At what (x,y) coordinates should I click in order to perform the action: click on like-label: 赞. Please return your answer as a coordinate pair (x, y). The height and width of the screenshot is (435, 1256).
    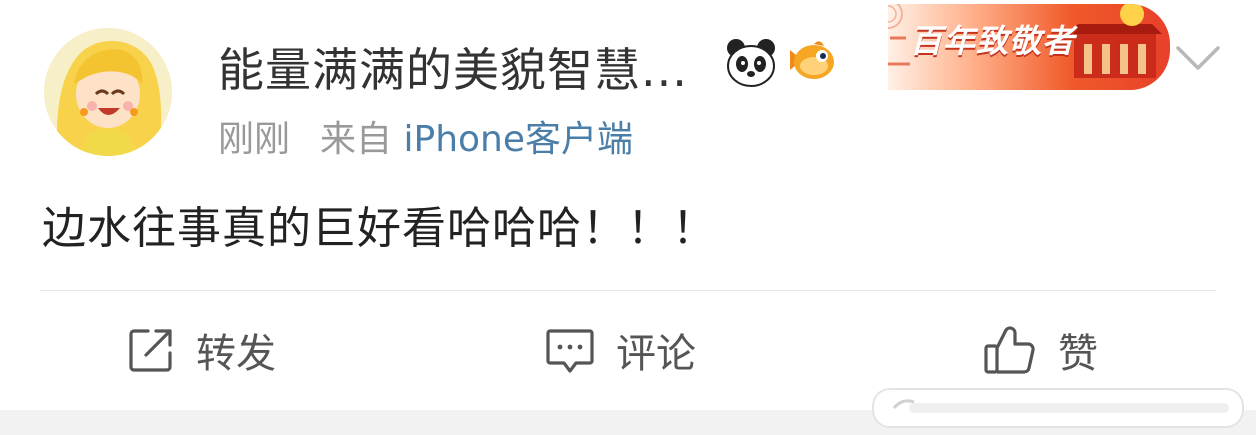
    Looking at the image, I should click on (1078, 354).